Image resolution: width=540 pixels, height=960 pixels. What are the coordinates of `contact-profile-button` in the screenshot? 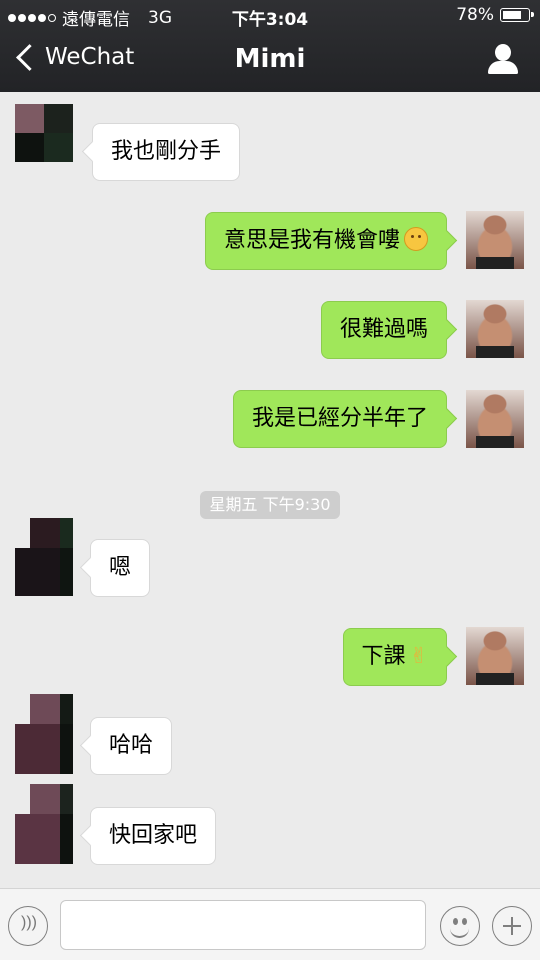 It's located at (503, 60).